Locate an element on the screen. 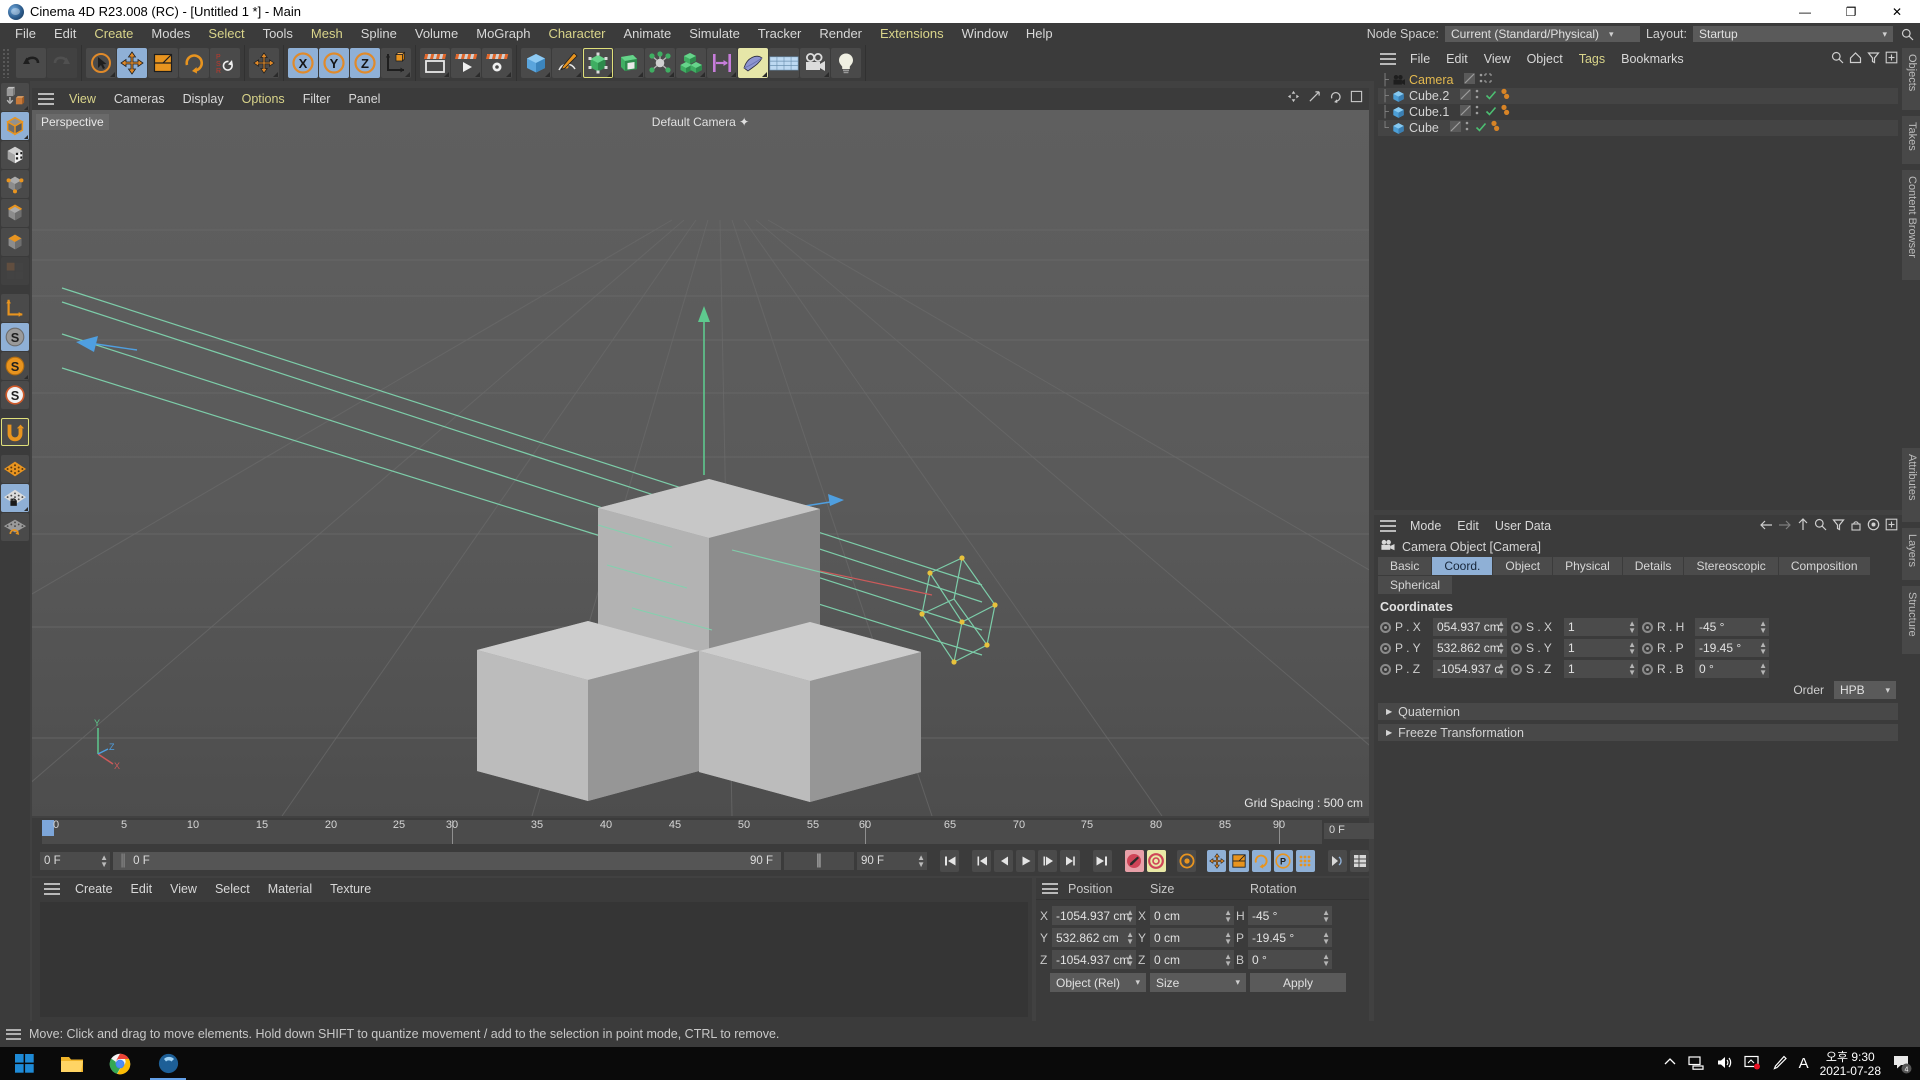 The image size is (1920, 1080). field-object-button is located at coordinates (722, 63).